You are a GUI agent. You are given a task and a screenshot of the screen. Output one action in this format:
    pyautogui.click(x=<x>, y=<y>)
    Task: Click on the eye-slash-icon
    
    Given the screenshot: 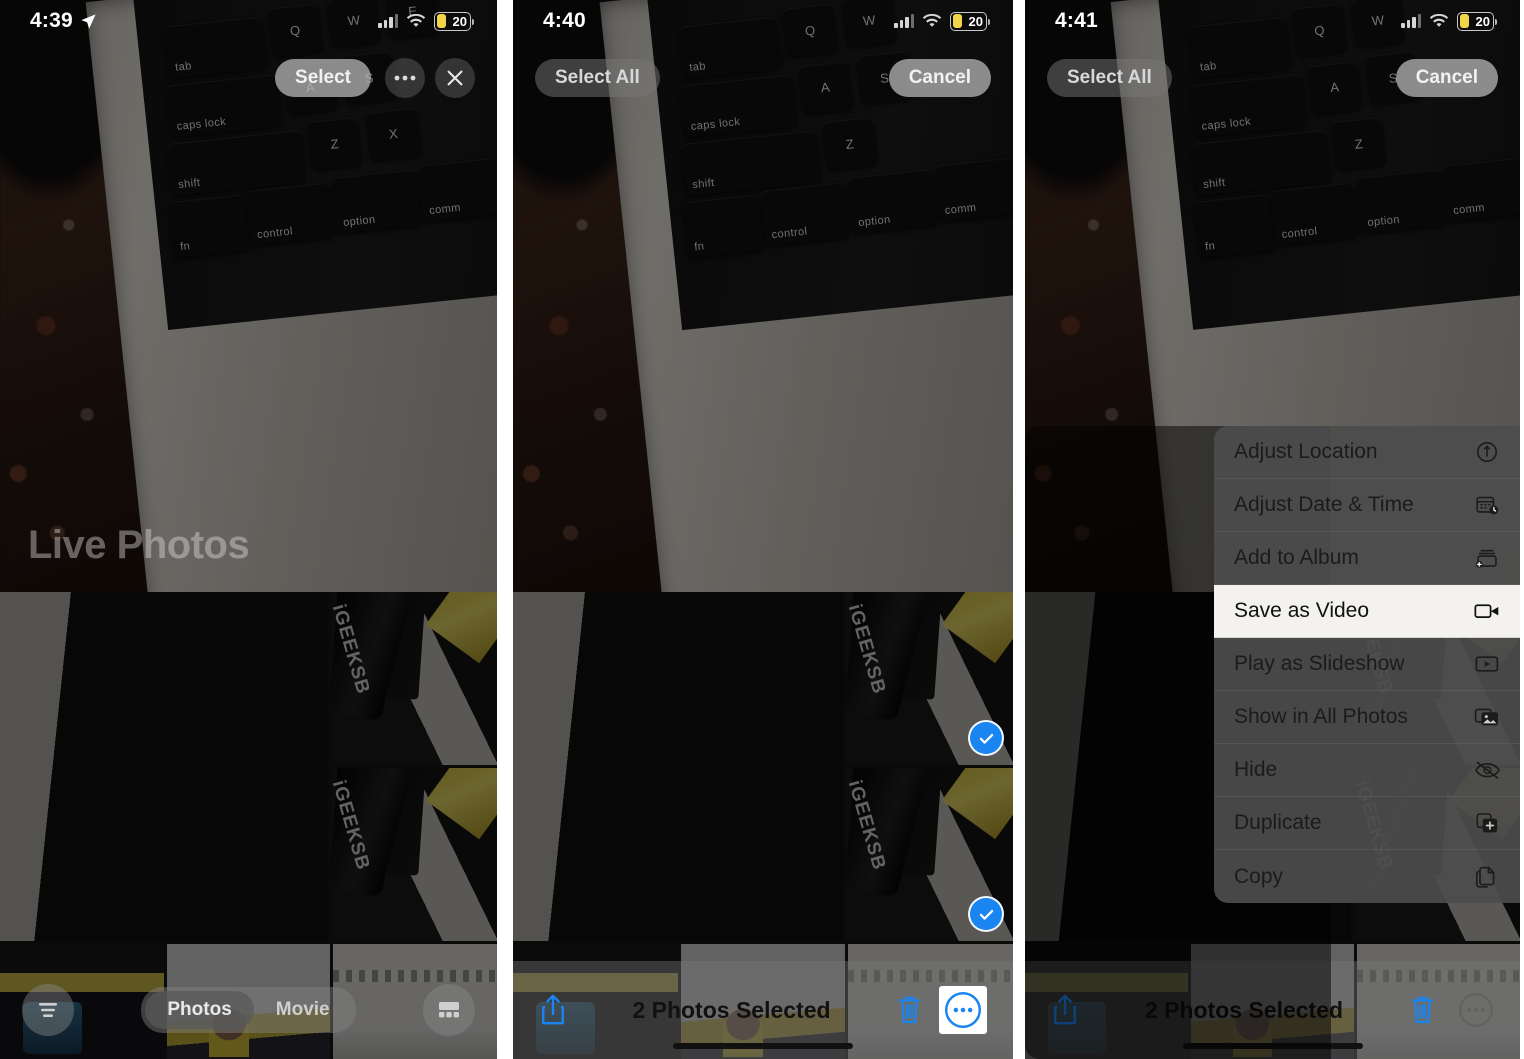 What is the action you would take?
    pyautogui.click(x=1487, y=770)
    